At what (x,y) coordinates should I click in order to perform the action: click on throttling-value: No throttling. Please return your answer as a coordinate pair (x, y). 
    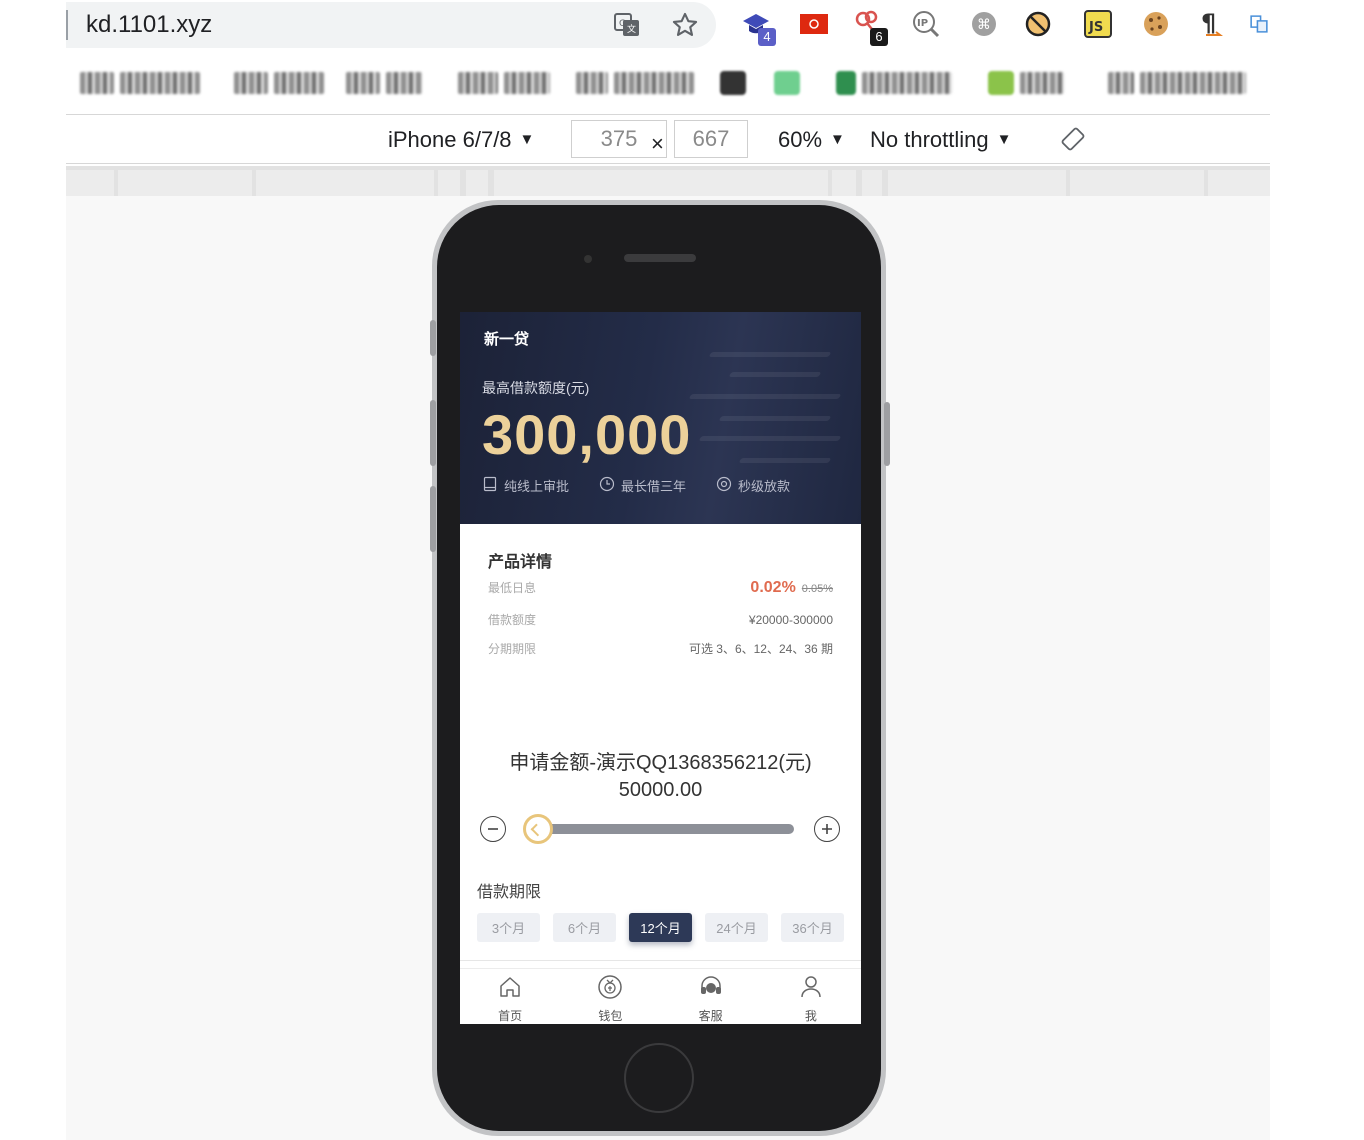
    Looking at the image, I should click on (929, 139).